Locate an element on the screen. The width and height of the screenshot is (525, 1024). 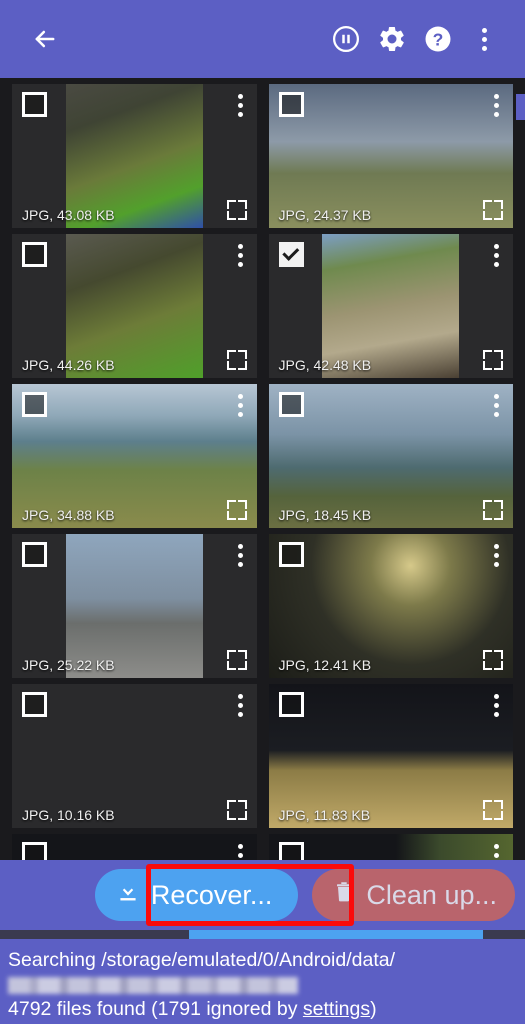
file-meta: JPG, 11.83 KB is located at coordinates (324, 815).